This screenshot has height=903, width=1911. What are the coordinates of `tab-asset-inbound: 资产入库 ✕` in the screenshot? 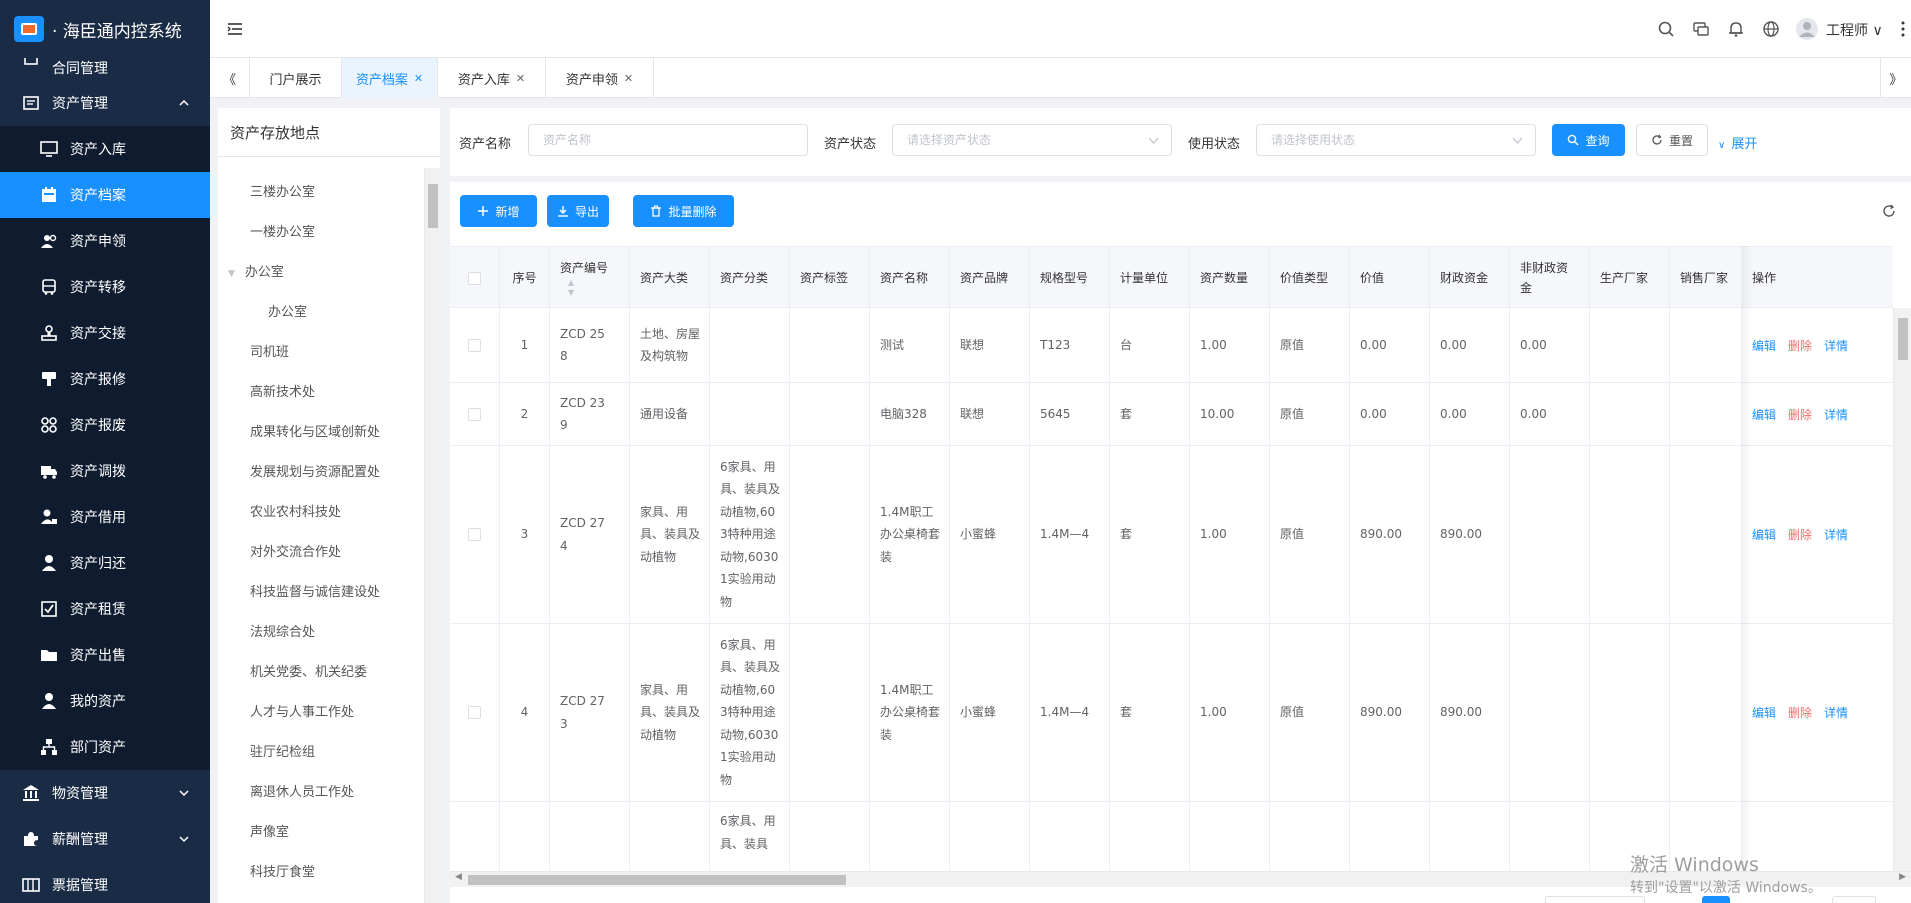 It's located at (492, 78).